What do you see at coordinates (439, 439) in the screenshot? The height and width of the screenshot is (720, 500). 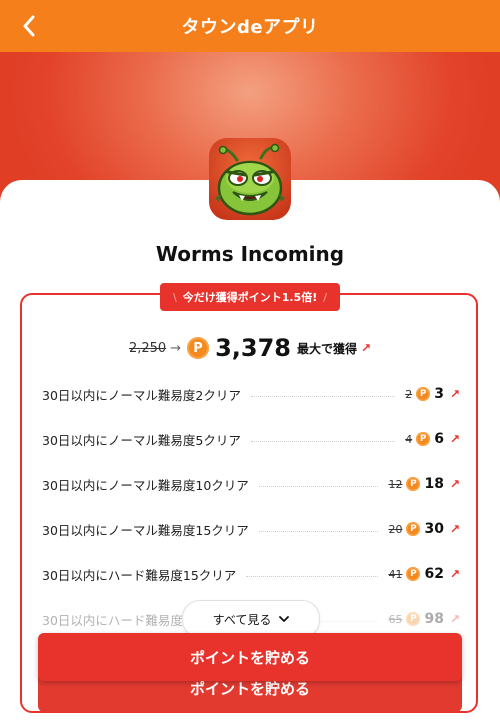 I see `task-new-points: 6` at bounding box center [439, 439].